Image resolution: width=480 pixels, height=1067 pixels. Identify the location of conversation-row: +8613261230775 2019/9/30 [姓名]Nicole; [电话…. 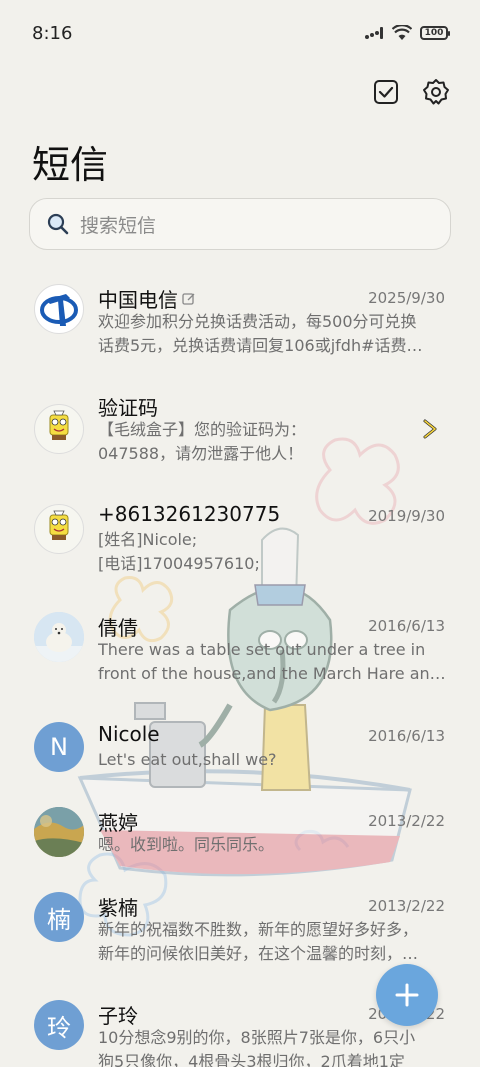
(240, 552).